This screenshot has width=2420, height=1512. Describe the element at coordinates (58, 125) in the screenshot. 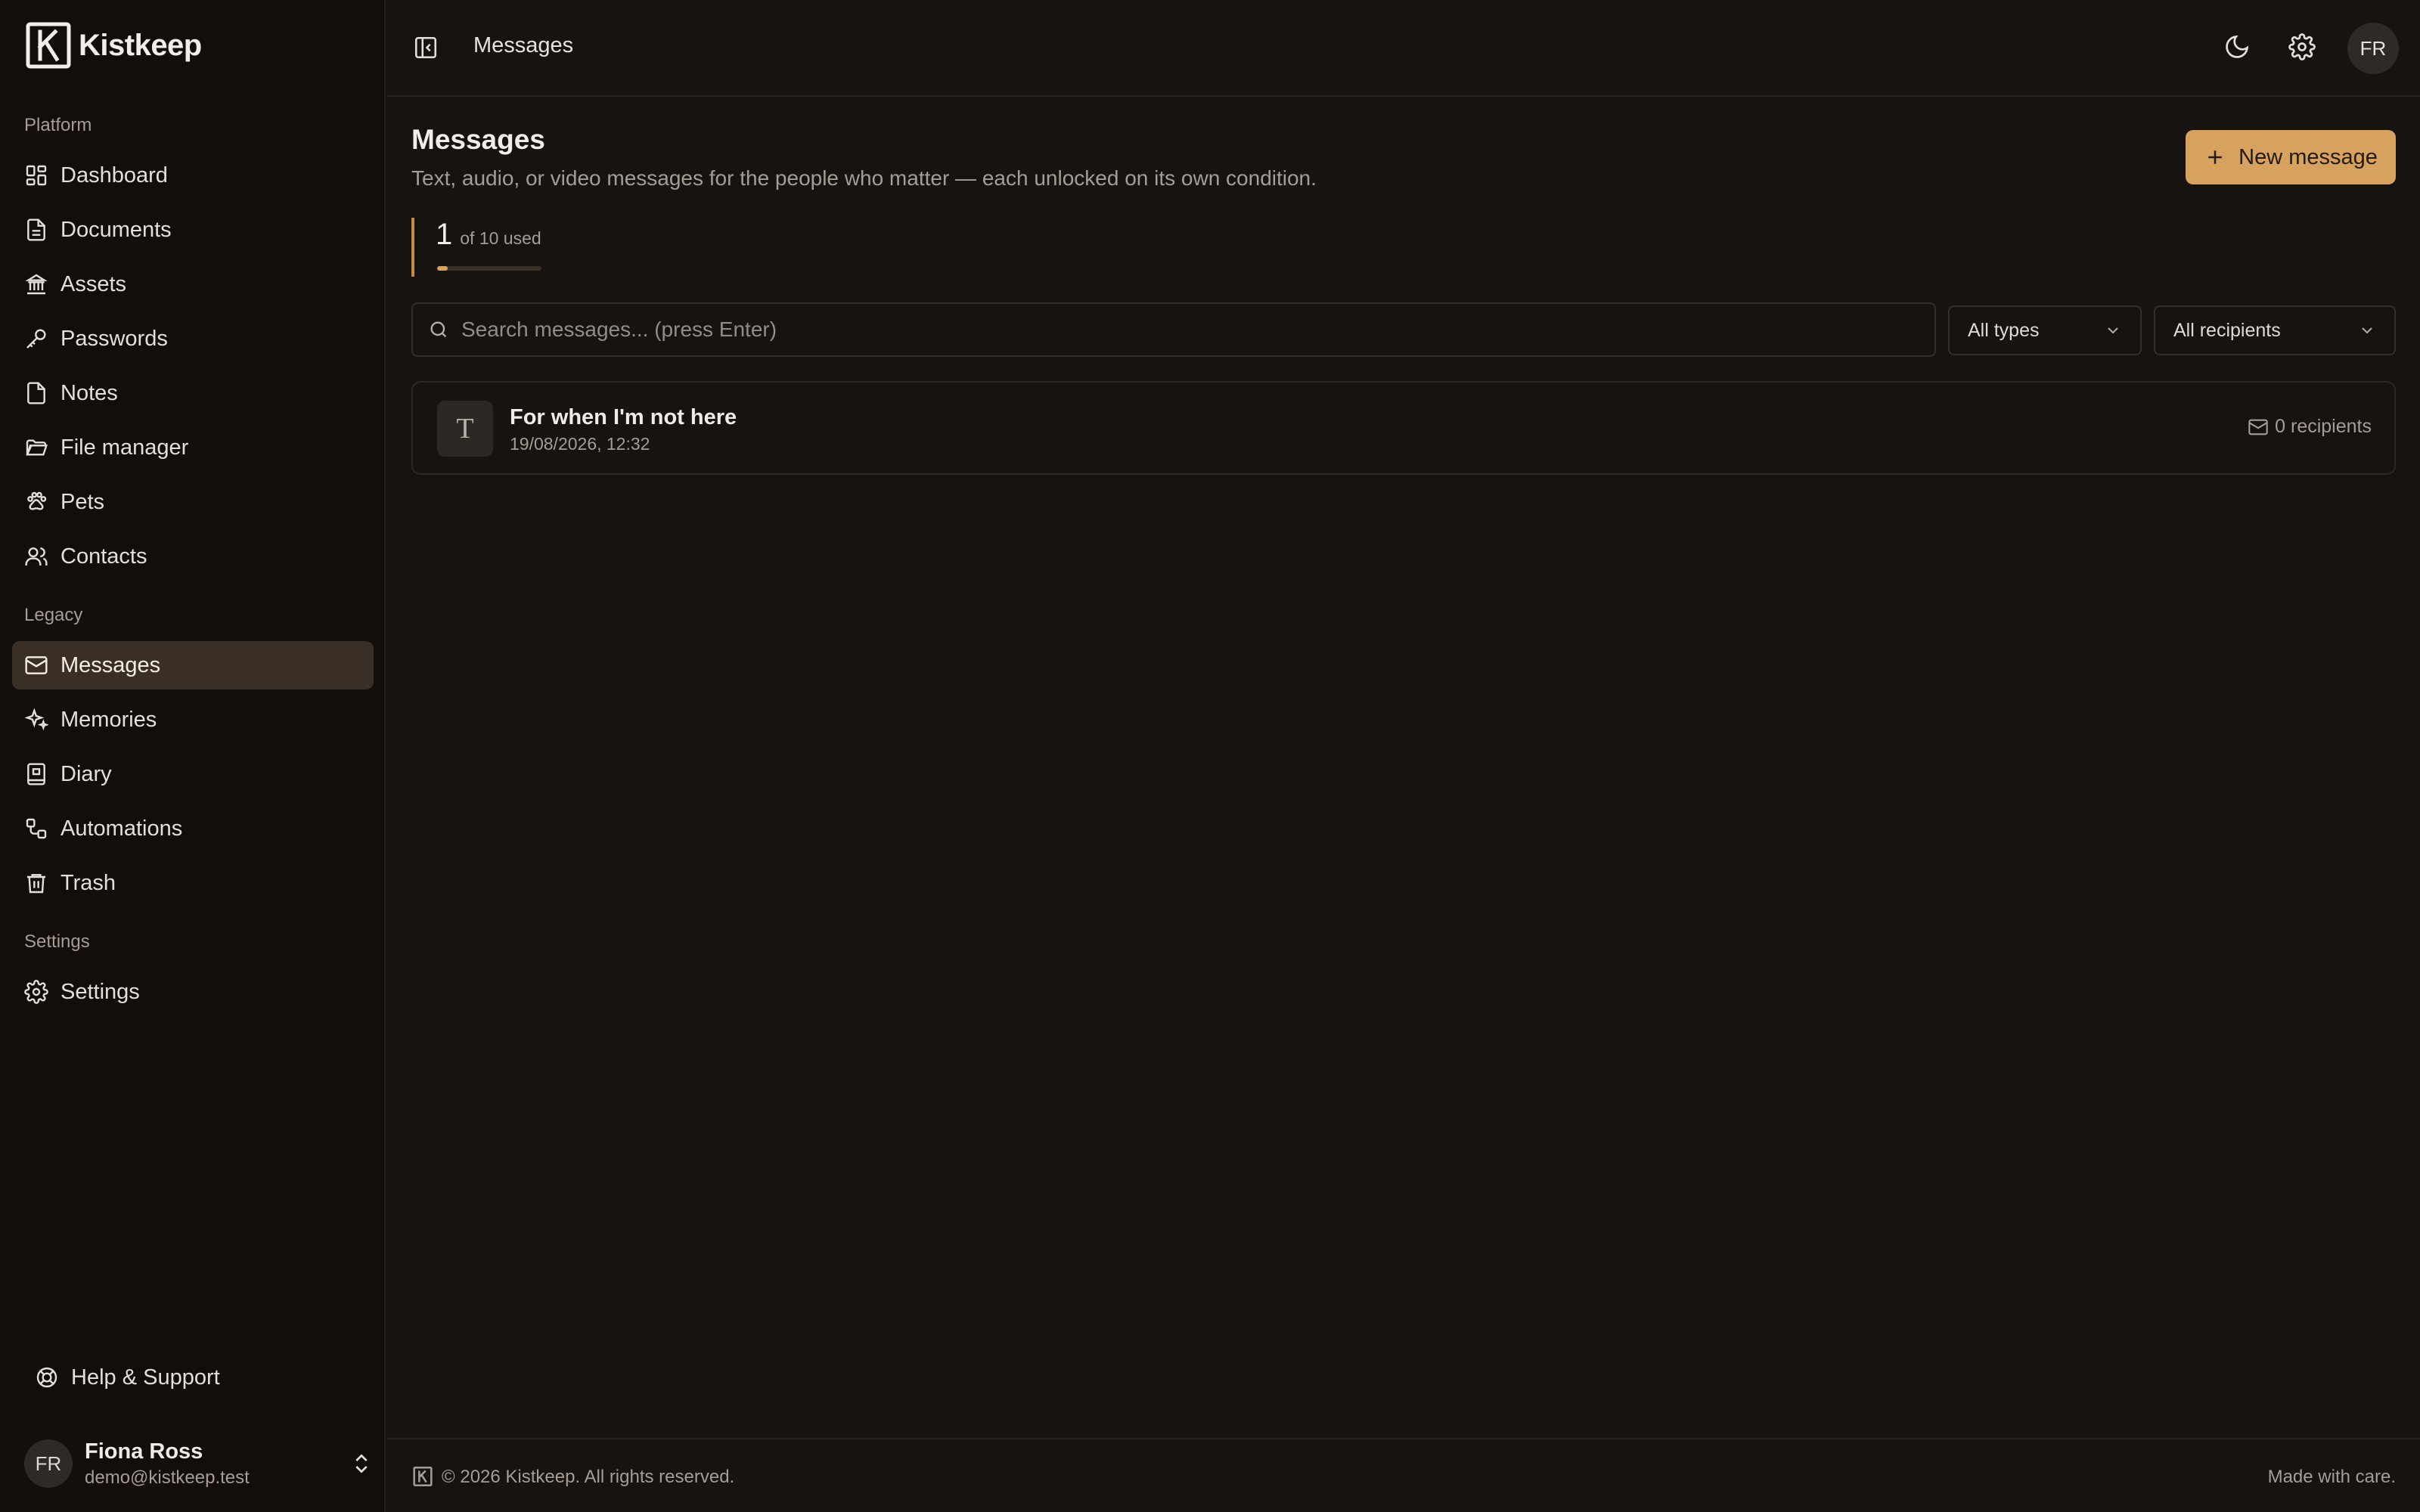

I see `section-label-platform: Platform` at that location.